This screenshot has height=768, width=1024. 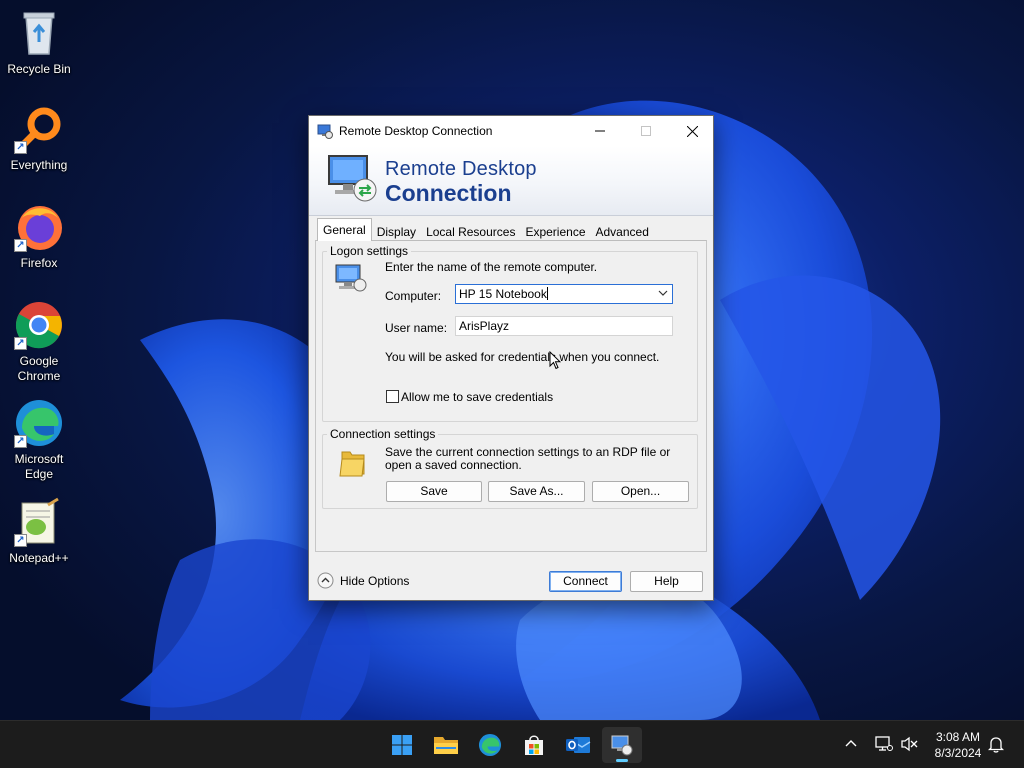 What do you see at coordinates (448, 193) in the screenshot?
I see `banner-title-line2: Connection` at bounding box center [448, 193].